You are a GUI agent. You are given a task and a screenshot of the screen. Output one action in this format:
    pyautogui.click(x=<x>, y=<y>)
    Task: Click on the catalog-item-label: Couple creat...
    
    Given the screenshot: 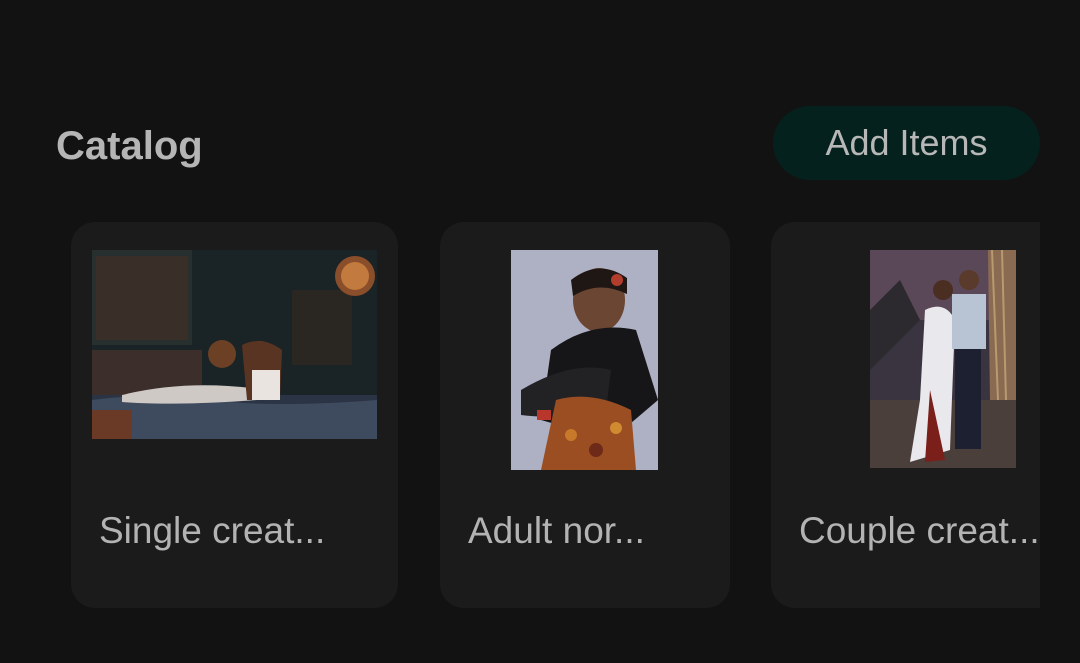 What is the action you would take?
    pyautogui.click(x=919, y=530)
    